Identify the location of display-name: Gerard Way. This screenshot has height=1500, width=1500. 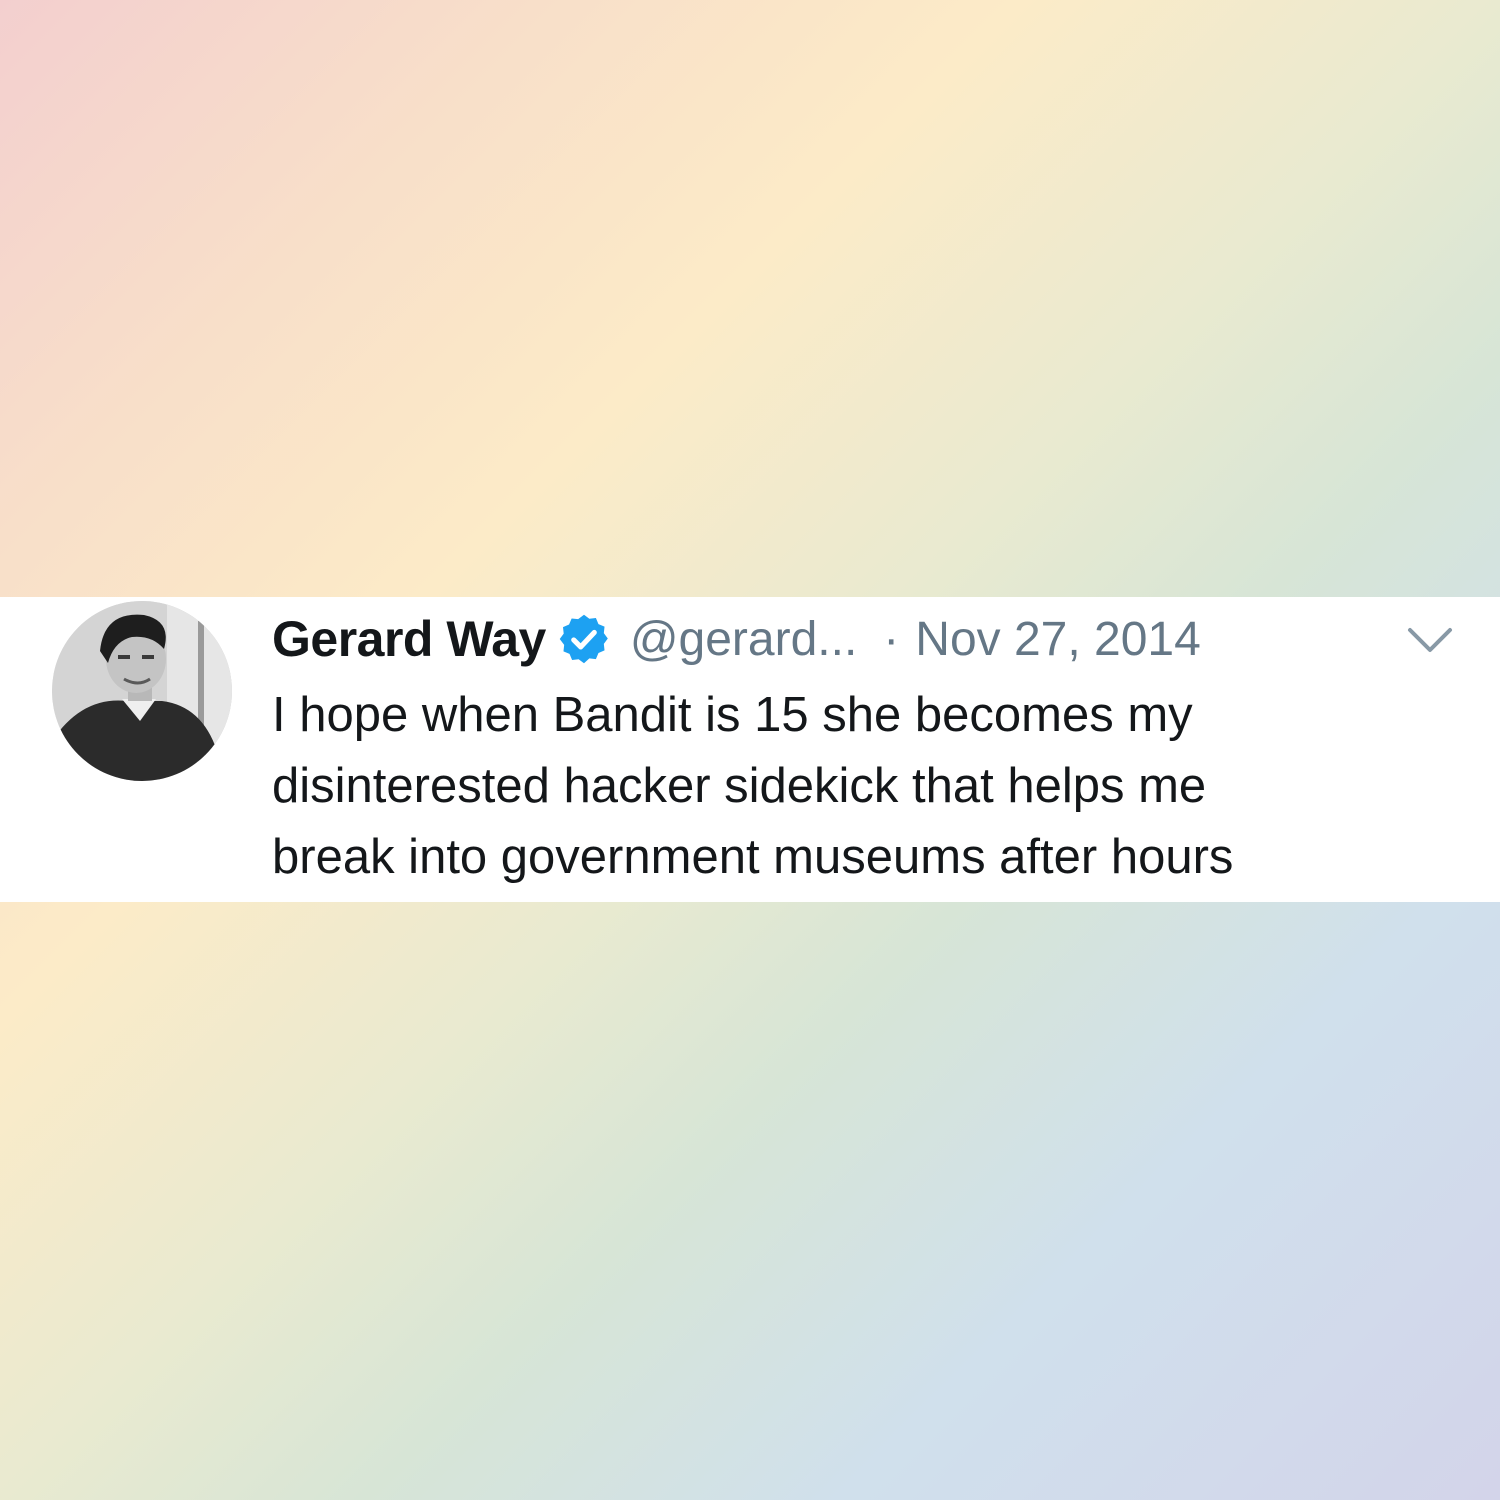
(409, 639).